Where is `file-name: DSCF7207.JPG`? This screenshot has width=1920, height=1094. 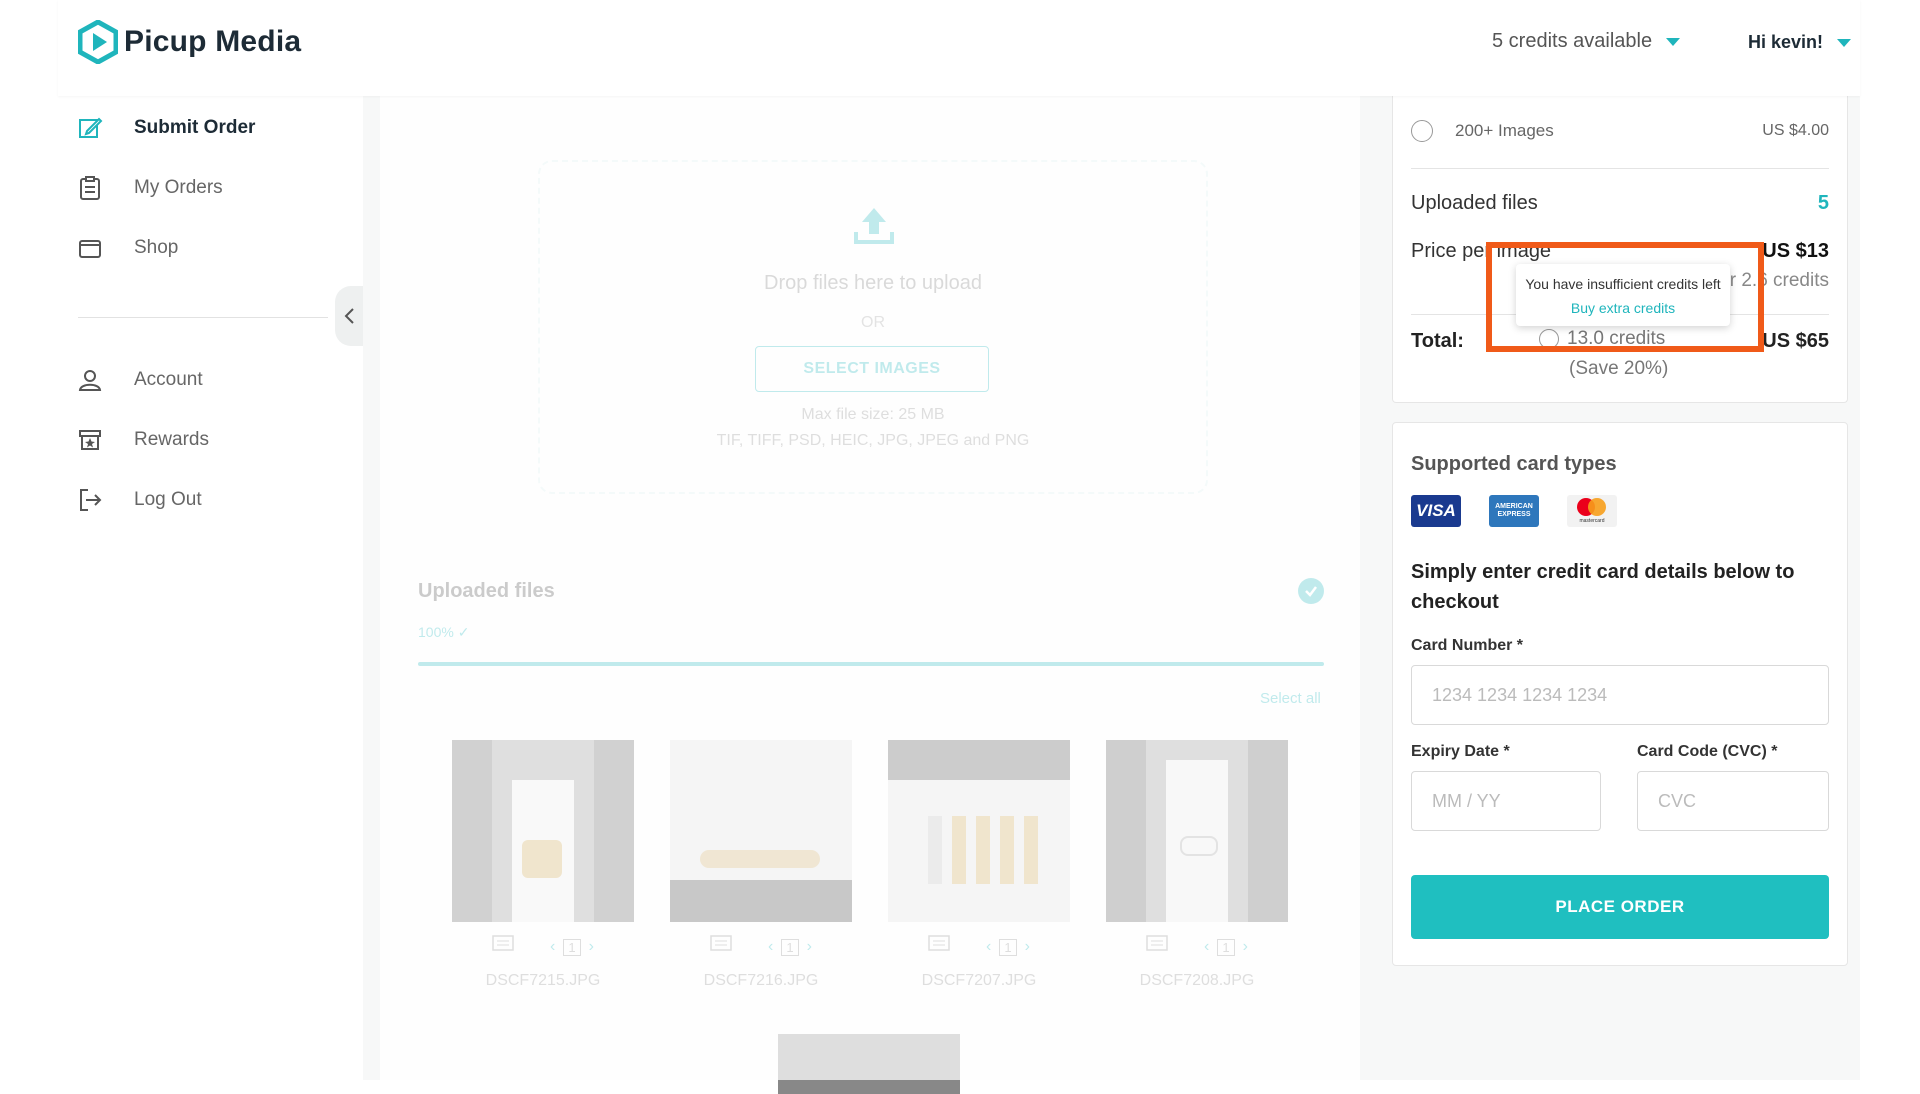 file-name: DSCF7207.JPG is located at coordinates (979, 980).